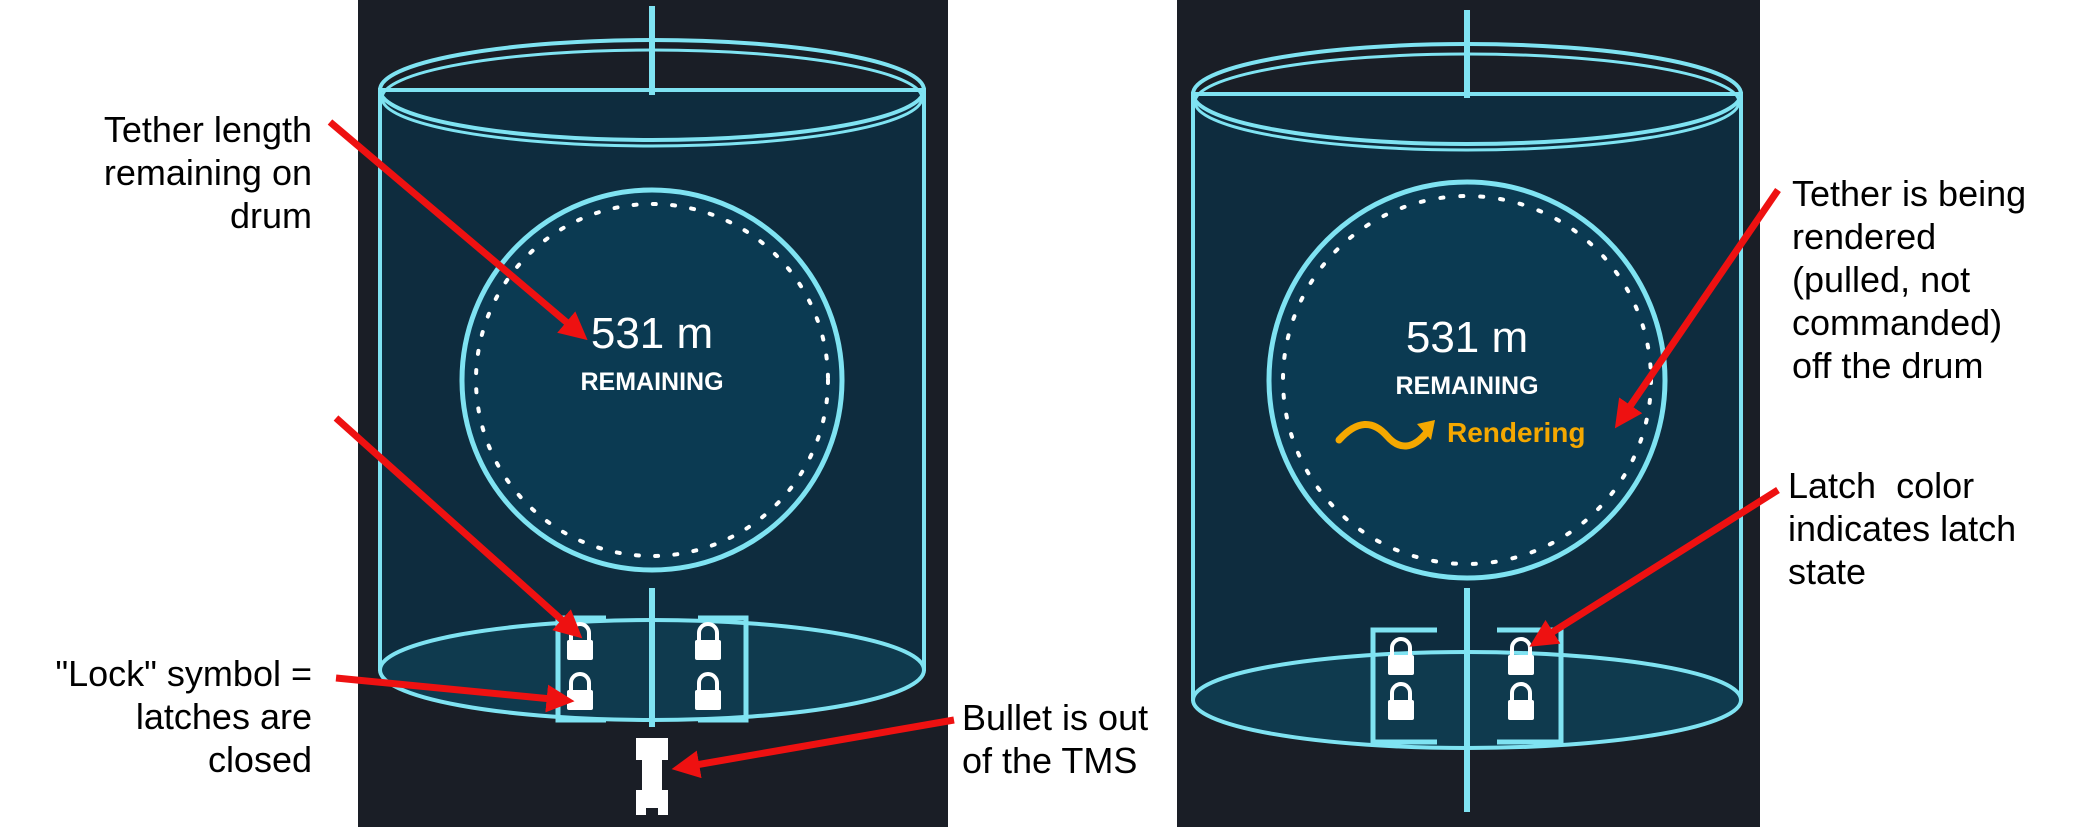 This screenshot has height=827, width=2100. I want to click on callout-bullet-out: Bullet is out of the TMS, so click(1055, 739).